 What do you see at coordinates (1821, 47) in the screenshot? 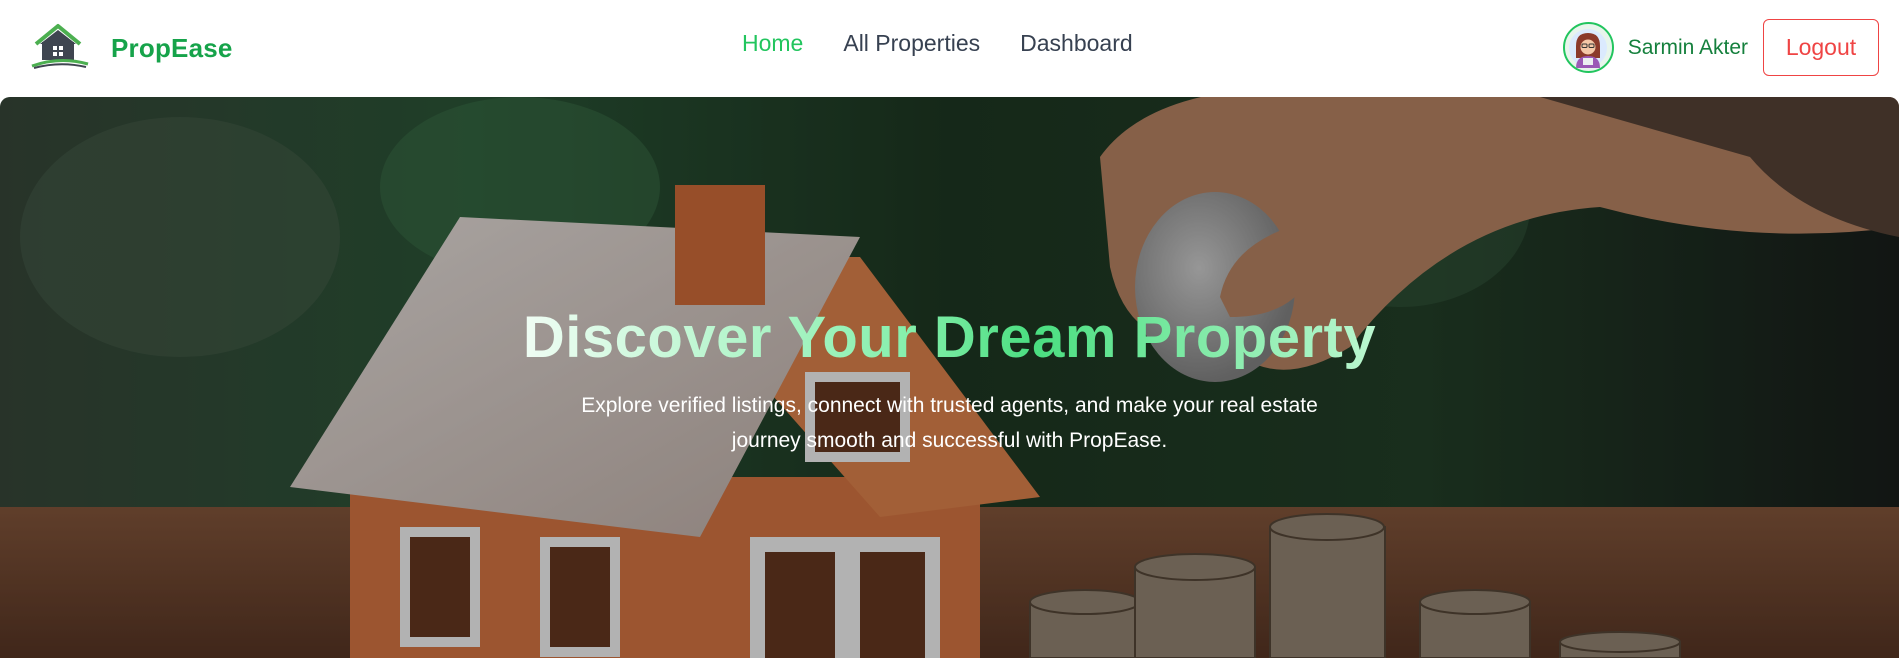
I see `logout-button: Logout` at bounding box center [1821, 47].